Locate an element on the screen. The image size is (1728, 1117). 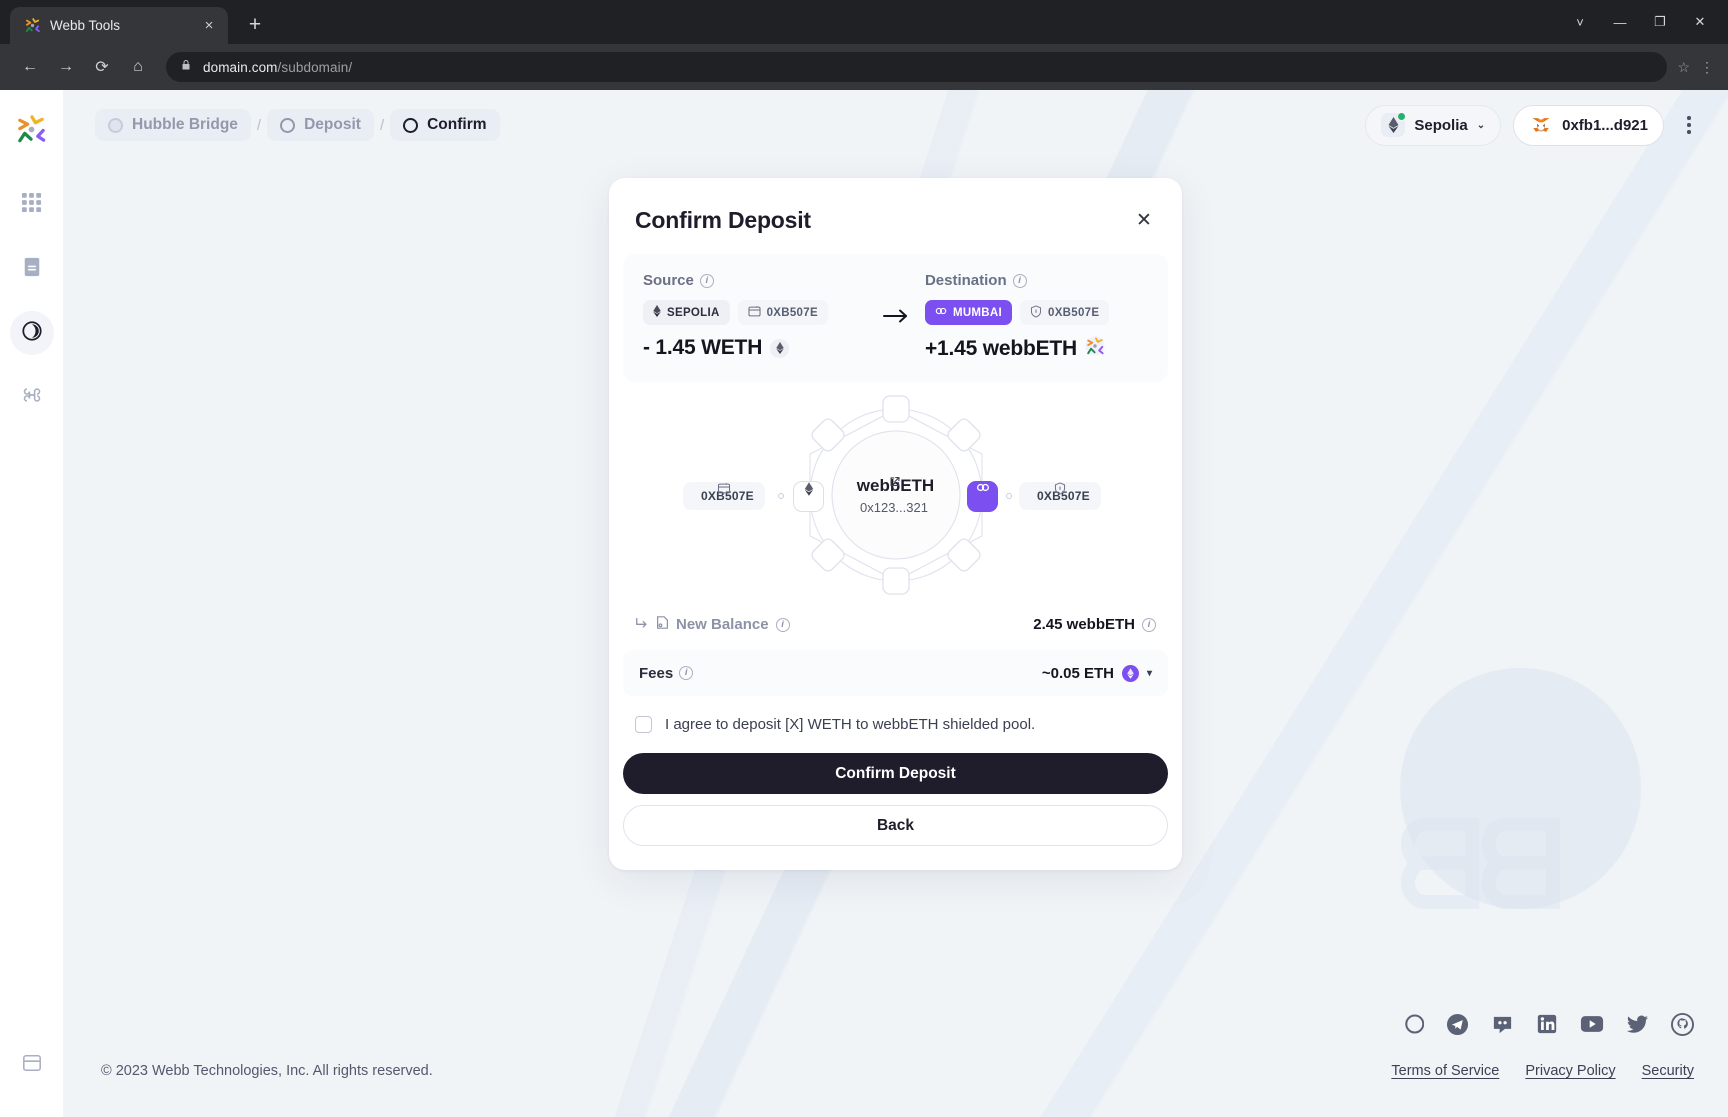
sidebar-item-bridge is located at coordinates (31, 333).